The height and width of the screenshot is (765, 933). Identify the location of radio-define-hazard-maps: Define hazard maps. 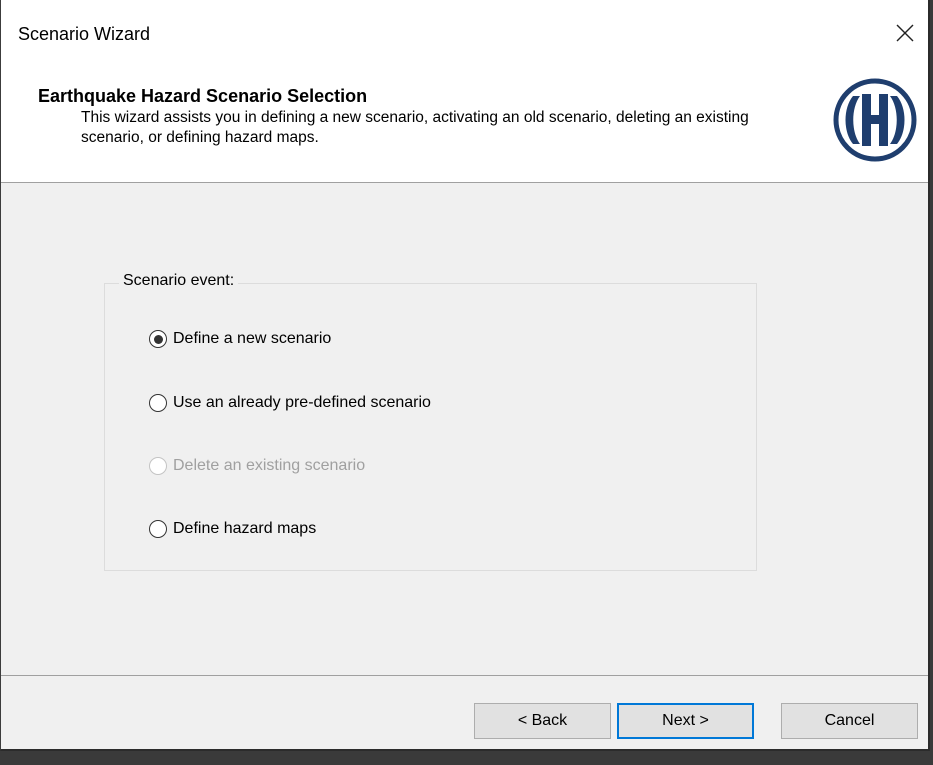
(232, 529).